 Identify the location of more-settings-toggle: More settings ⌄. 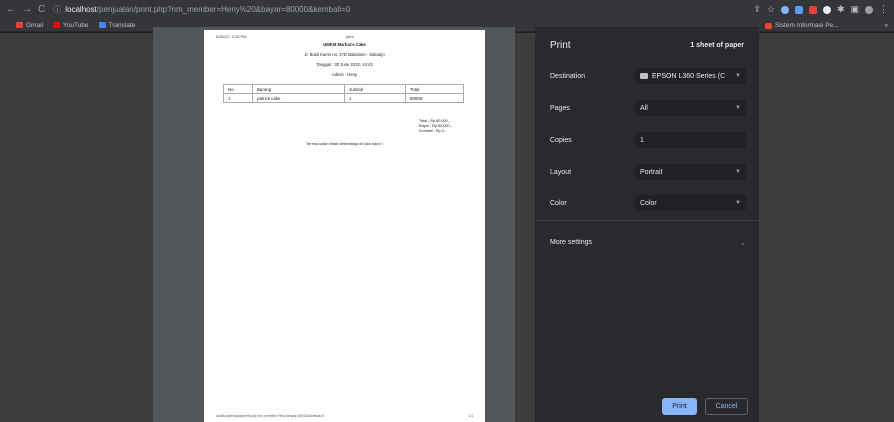
(648, 243).